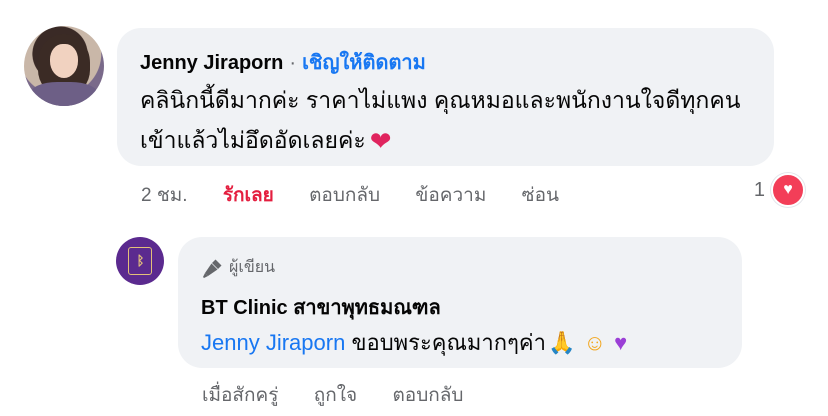 The width and height of the screenshot is (828, 416). I want to click on reply-actions: เมื่อสักครู่ ถูกใจ ตอบกลับ, so click(347, 395).